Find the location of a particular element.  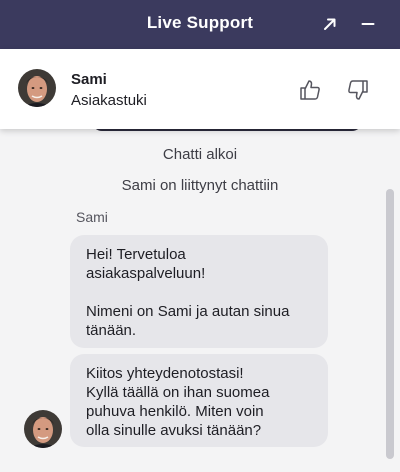

system-message: Chatti alkoi is located at coordinates (200, 154).